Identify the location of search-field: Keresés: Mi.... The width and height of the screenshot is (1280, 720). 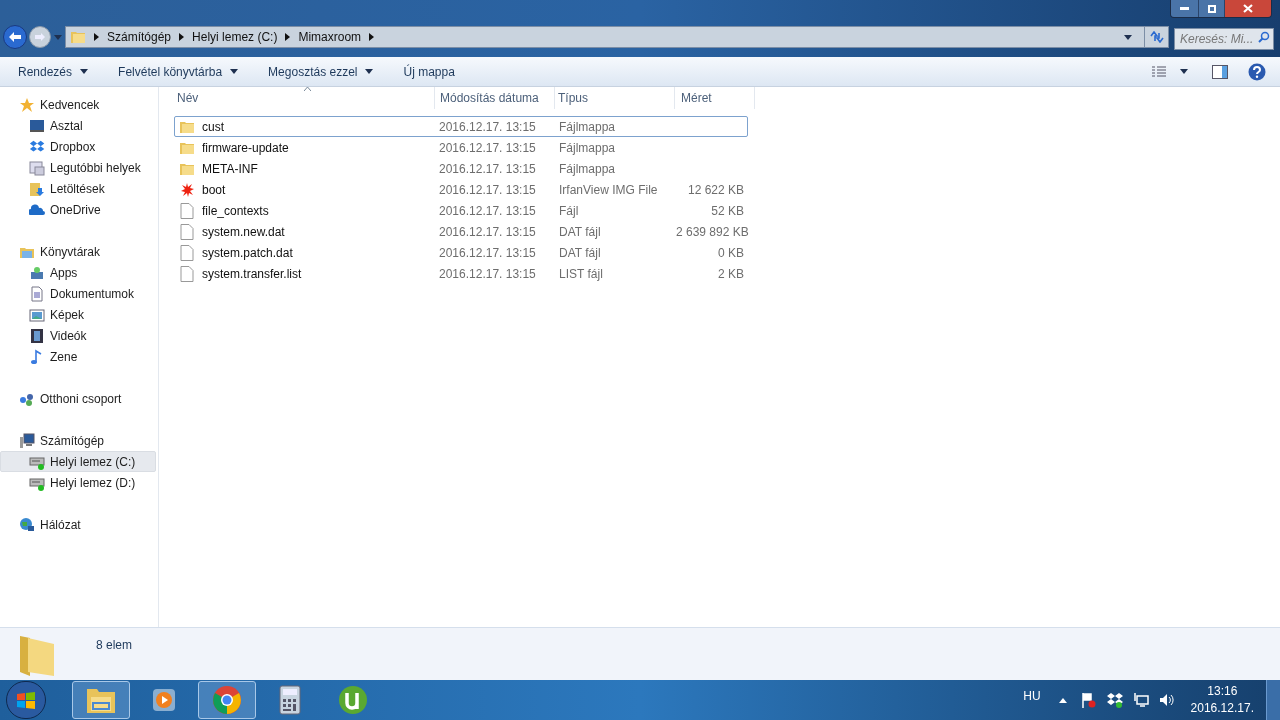
(1224, 39).